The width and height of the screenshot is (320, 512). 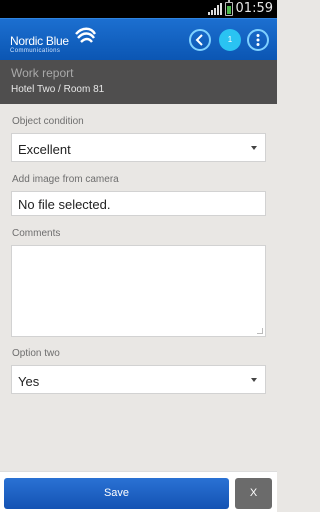 I want to click on object-condition-value: Excellent, so click(x=44, y=149).